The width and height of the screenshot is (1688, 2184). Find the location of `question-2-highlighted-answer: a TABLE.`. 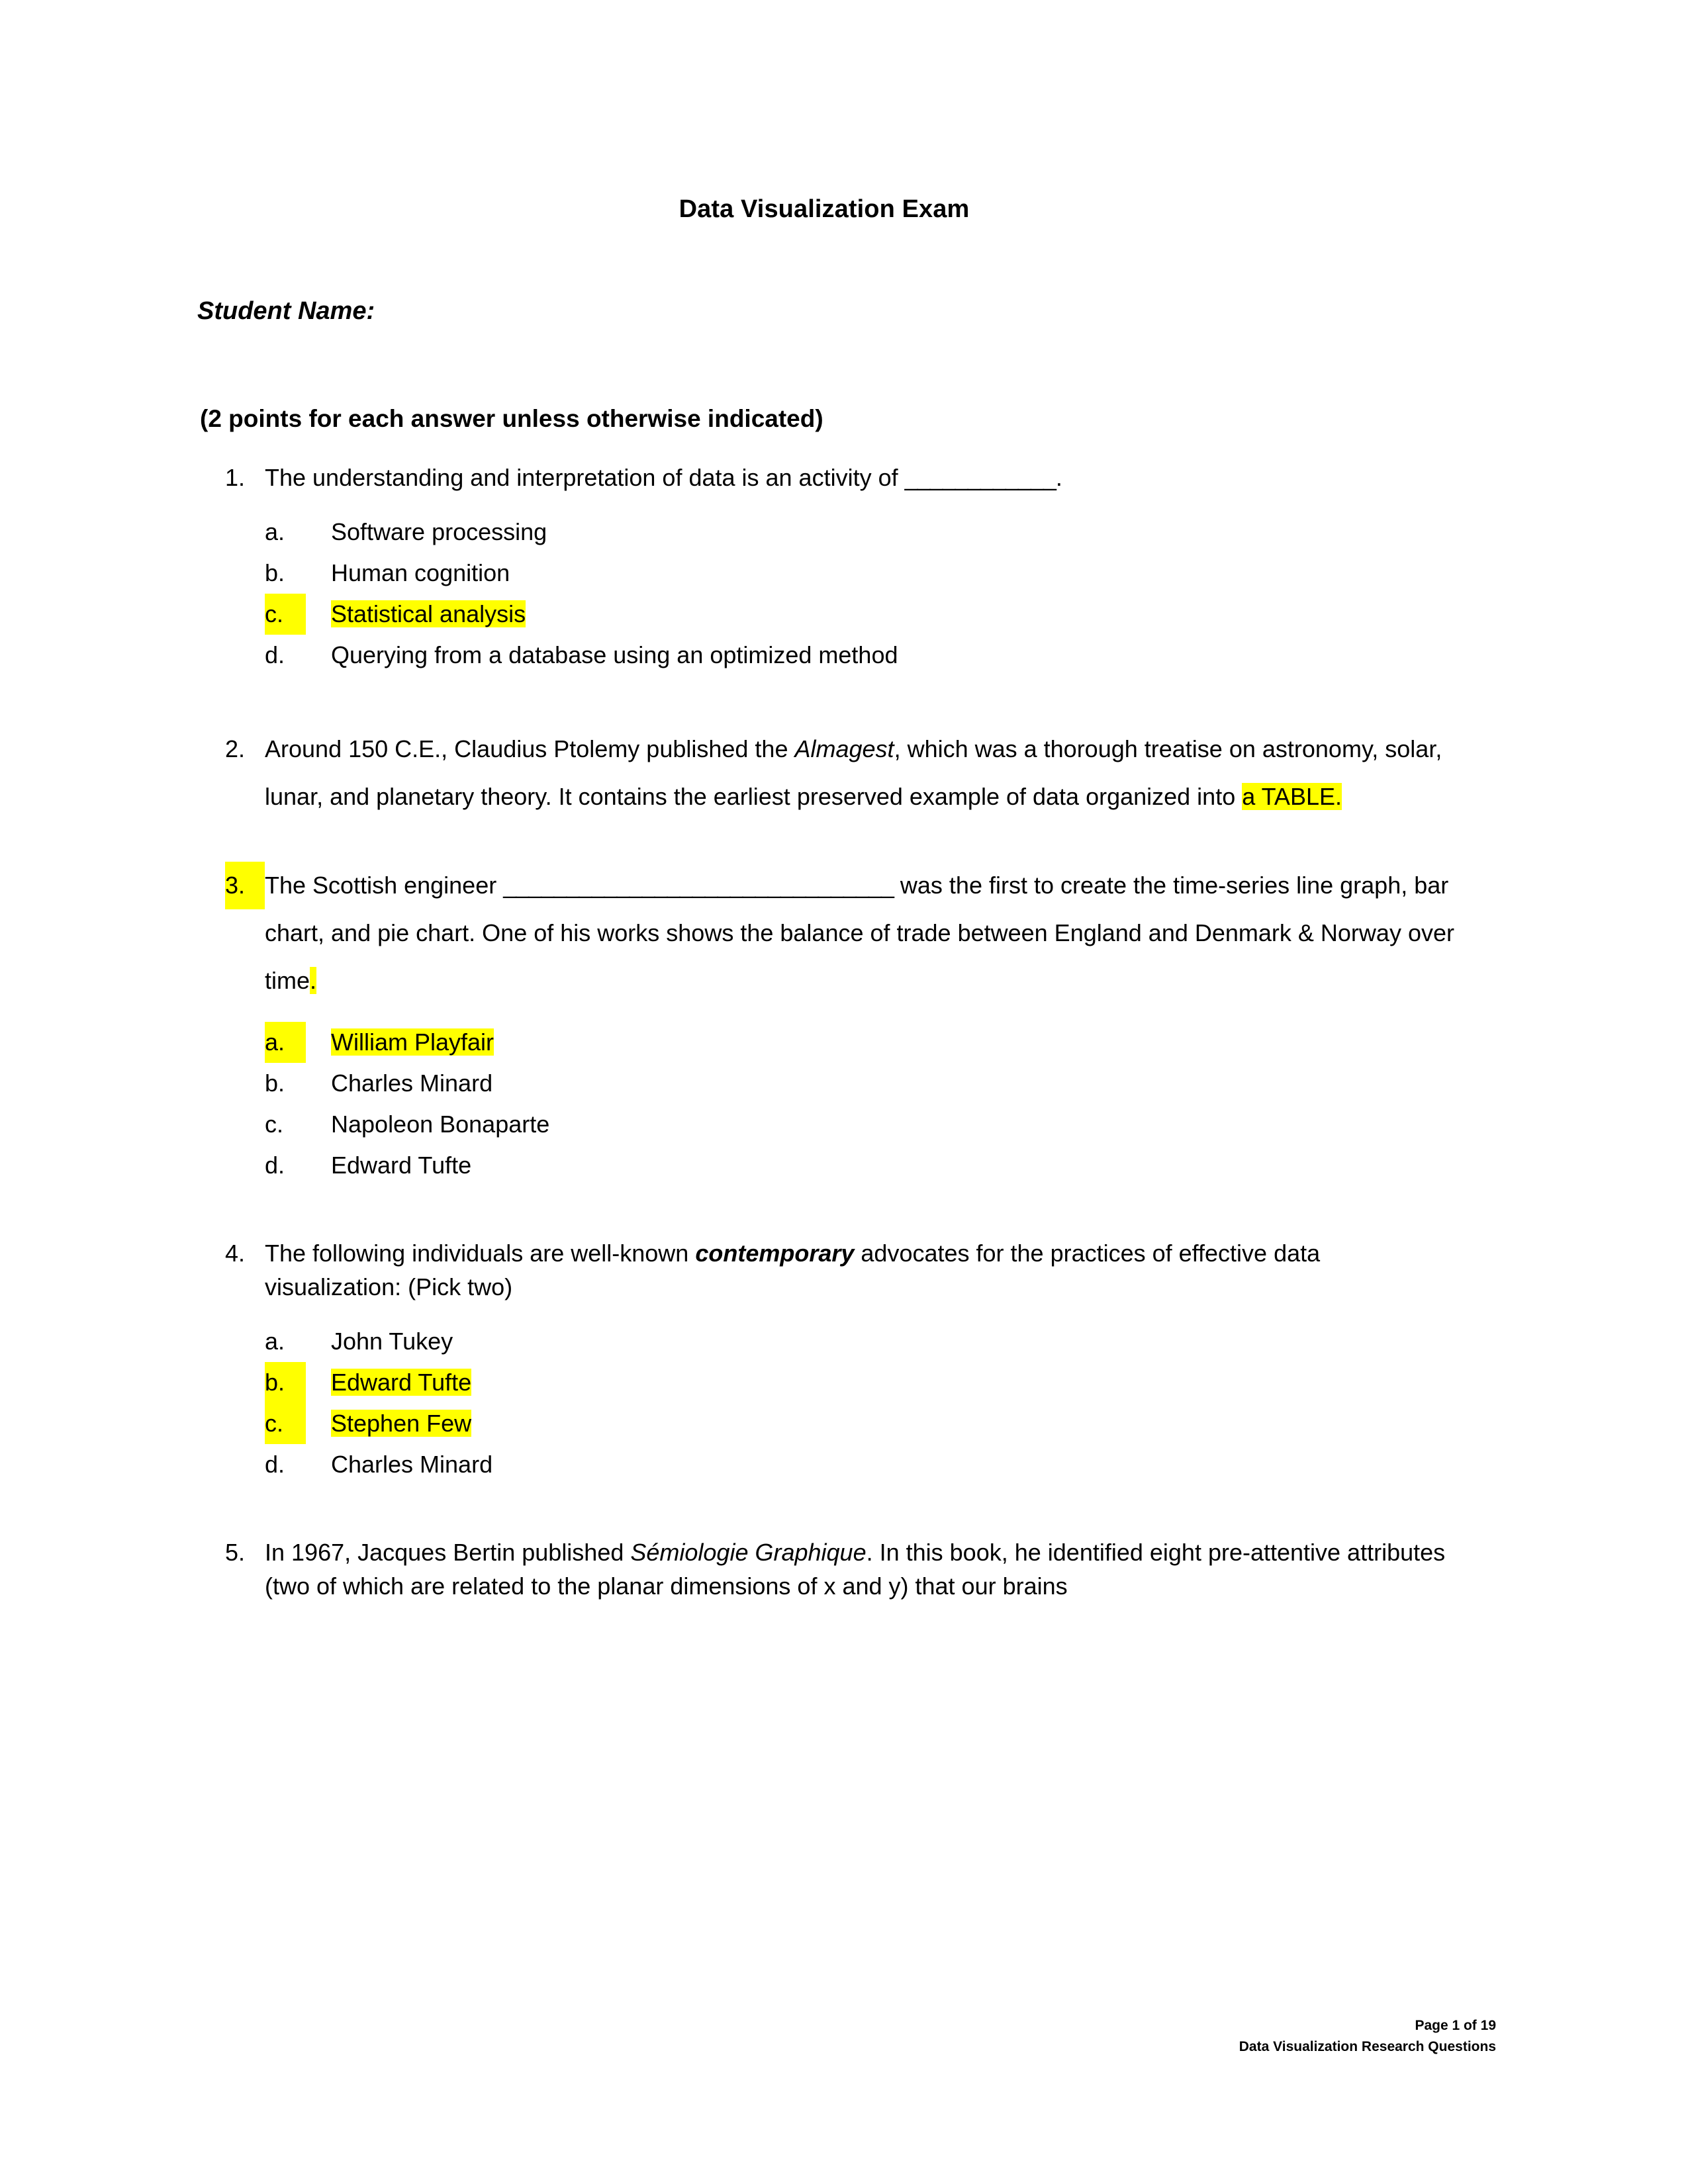

question-2-highlighted-answer: a TABLE. is located at coordinates (1292, 797).